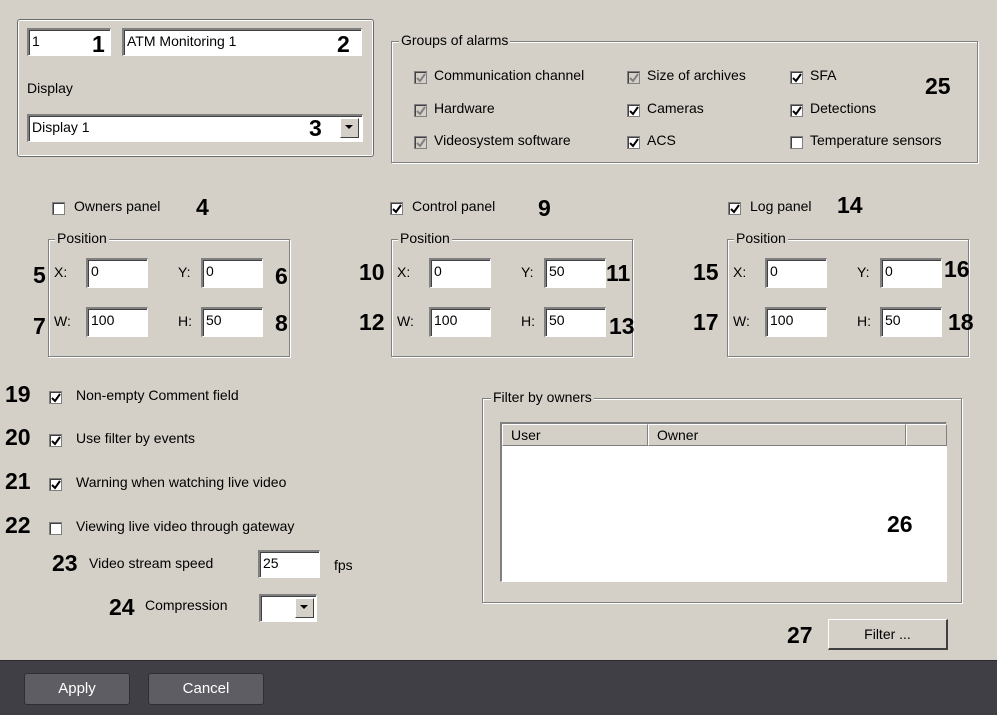 The height and width of the screenshot is (715, 997). I want to click on display-label: Display, so click(50, 88).